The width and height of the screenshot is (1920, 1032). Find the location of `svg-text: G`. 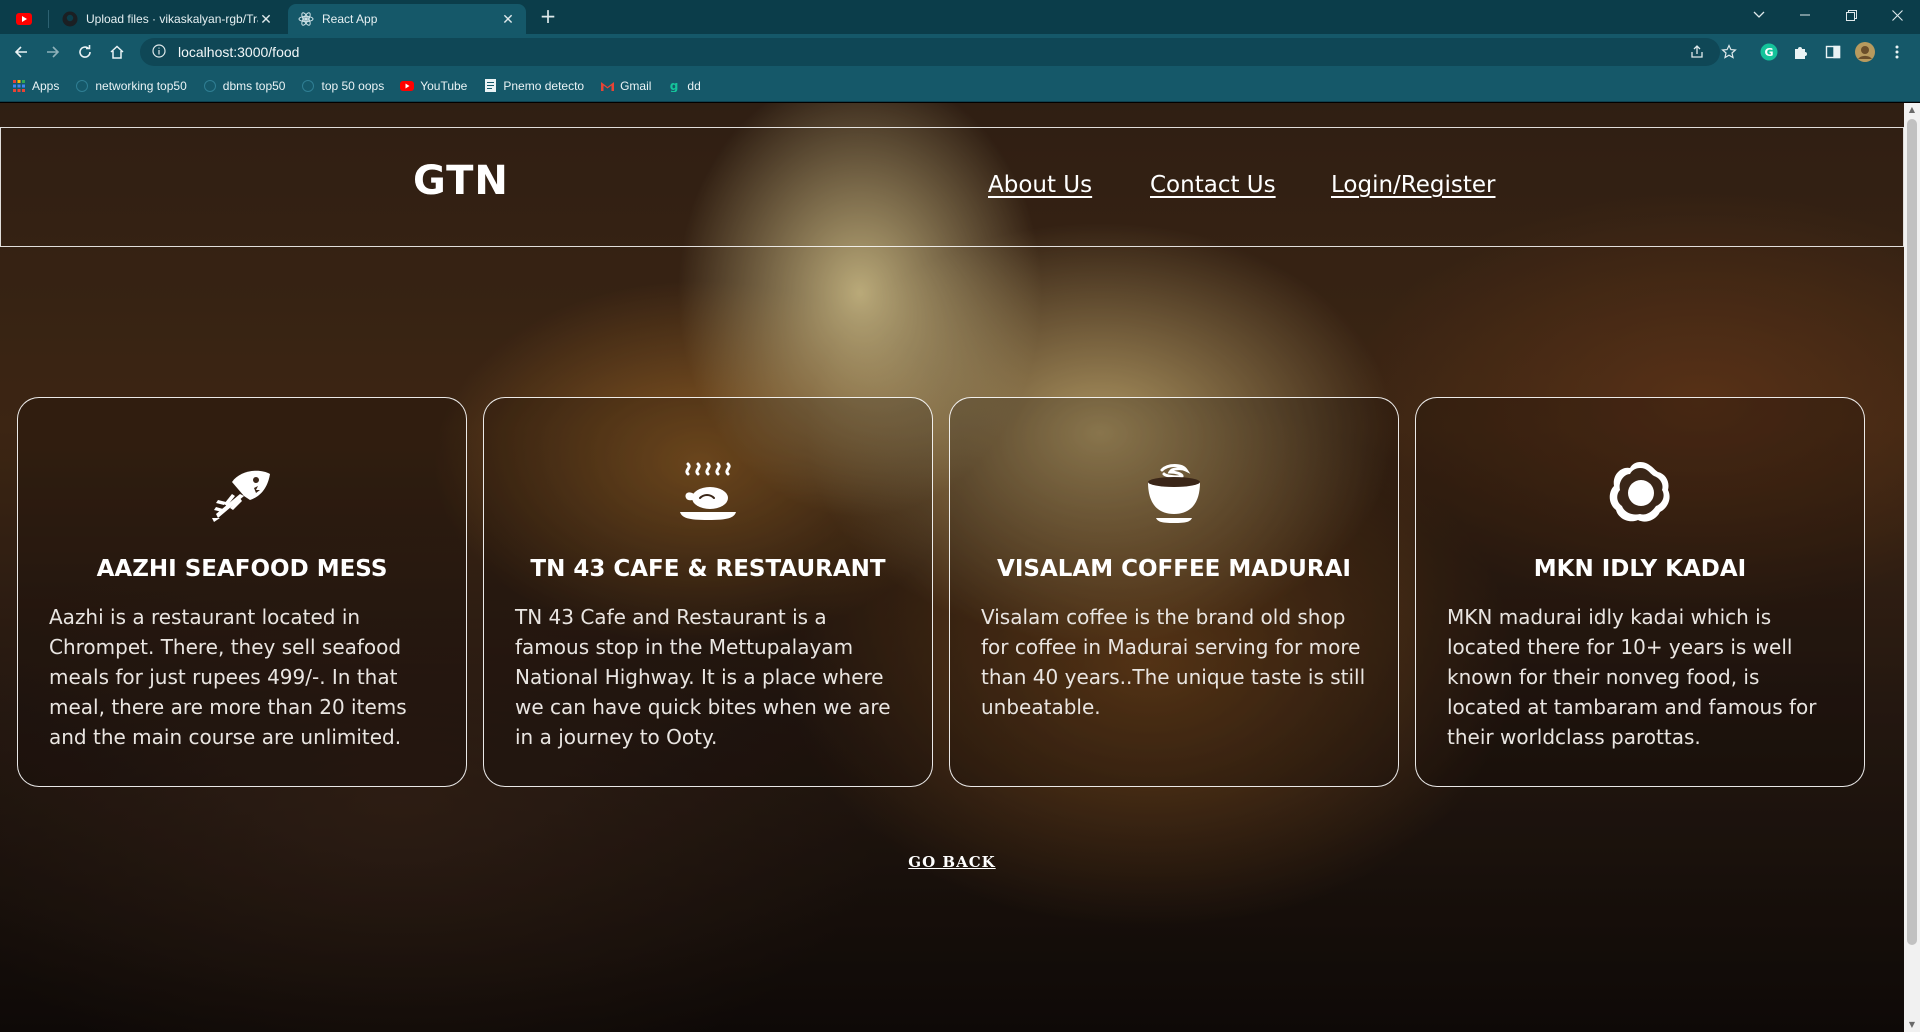

svg-text: G is located at coordinates (1768, 52).